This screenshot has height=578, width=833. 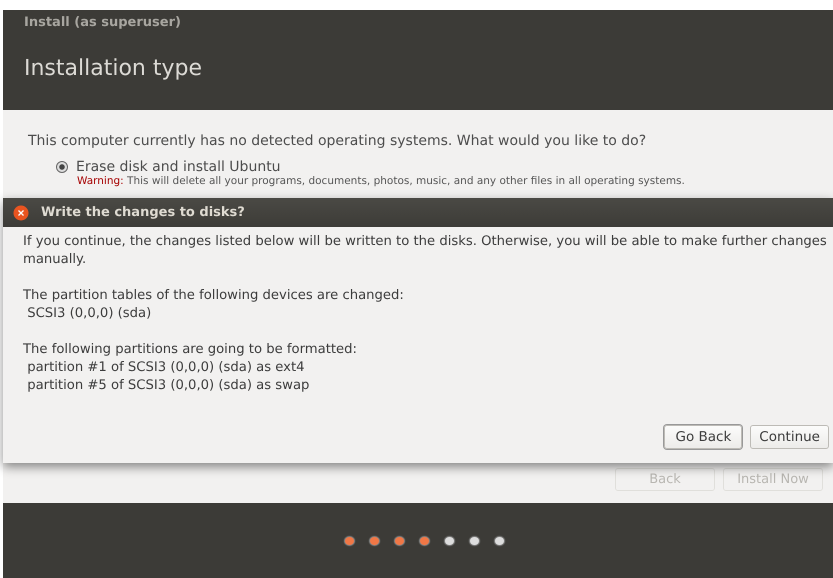 I want to click on dialog-text: partition #1 of SCSI3 (0,0,0) (sda) as ext4, so click(x=165, y=368).